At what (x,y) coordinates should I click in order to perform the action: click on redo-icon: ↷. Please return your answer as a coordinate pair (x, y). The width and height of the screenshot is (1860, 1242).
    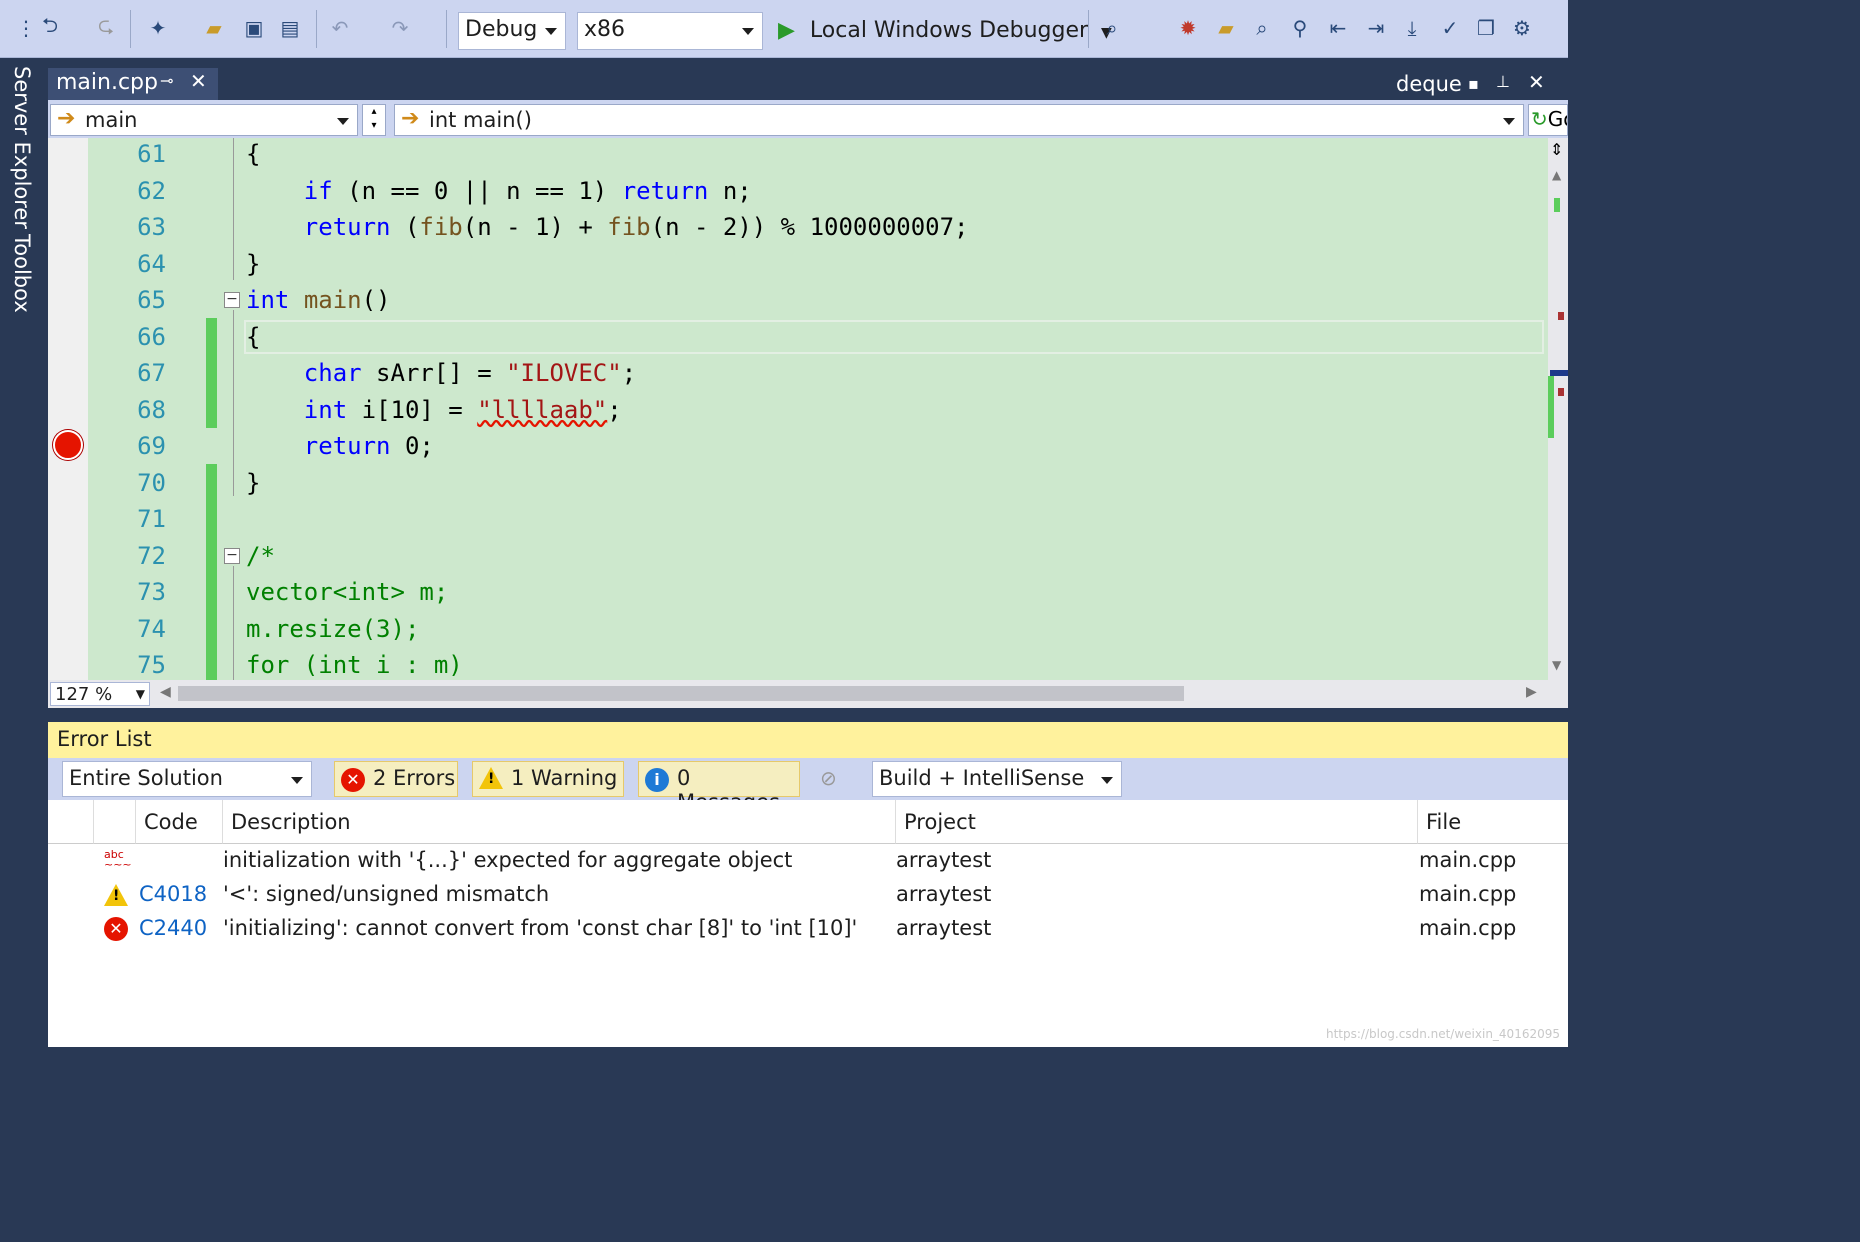
    Looking at the image, I should click on (400, 28).